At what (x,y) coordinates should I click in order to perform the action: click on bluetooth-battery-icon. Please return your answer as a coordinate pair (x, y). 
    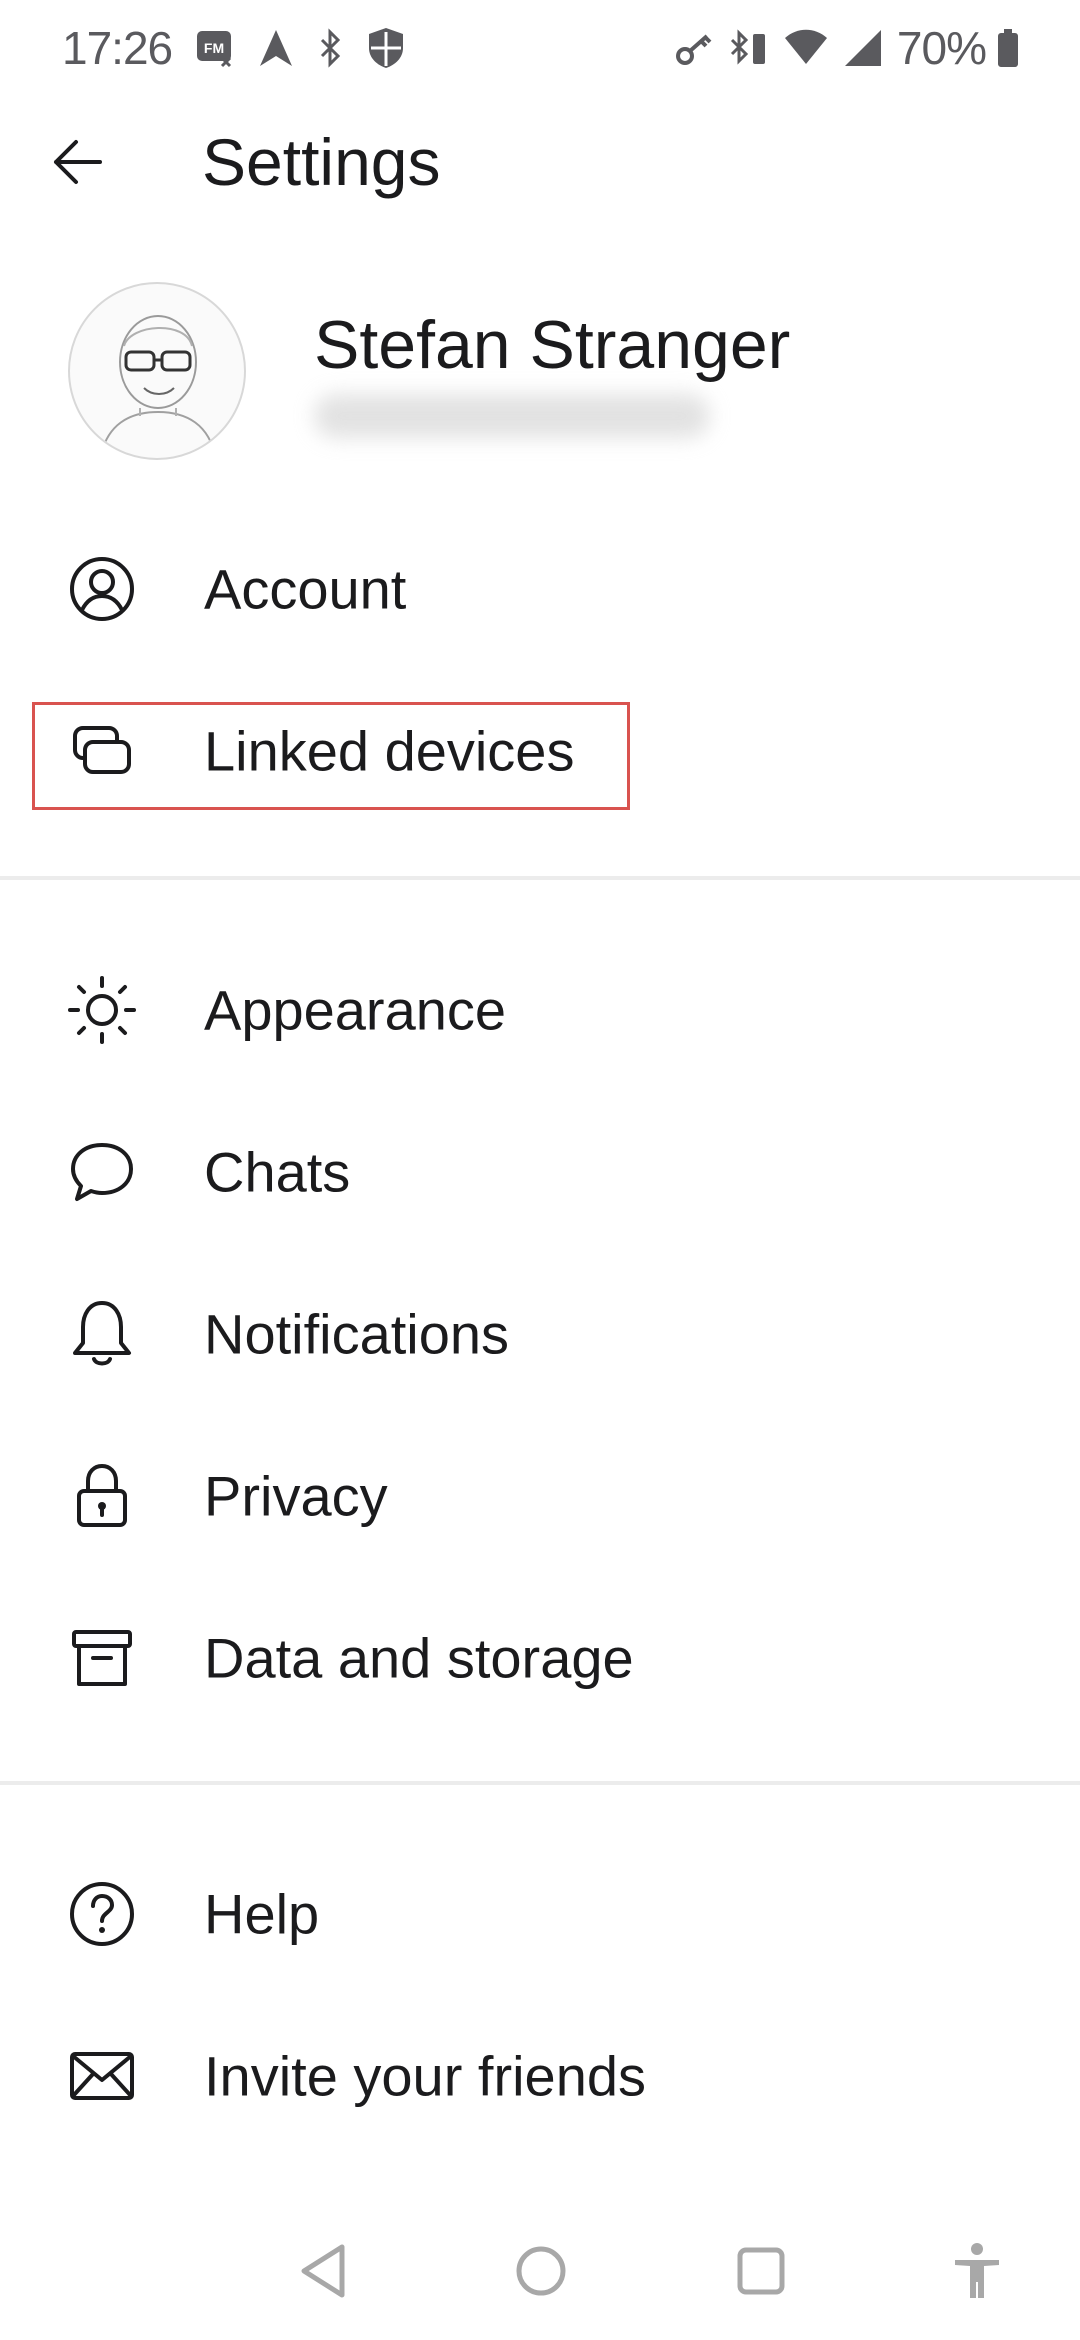
    Looking at the image, I should click on (749, 48).